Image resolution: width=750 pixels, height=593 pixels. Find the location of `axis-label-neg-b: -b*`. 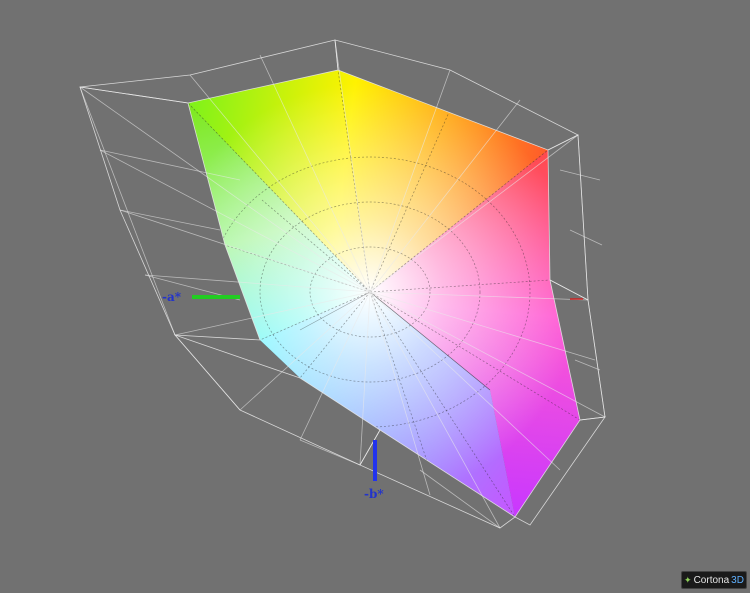

axis-label-neg-b: -b* is located at coordinates (374, 494).